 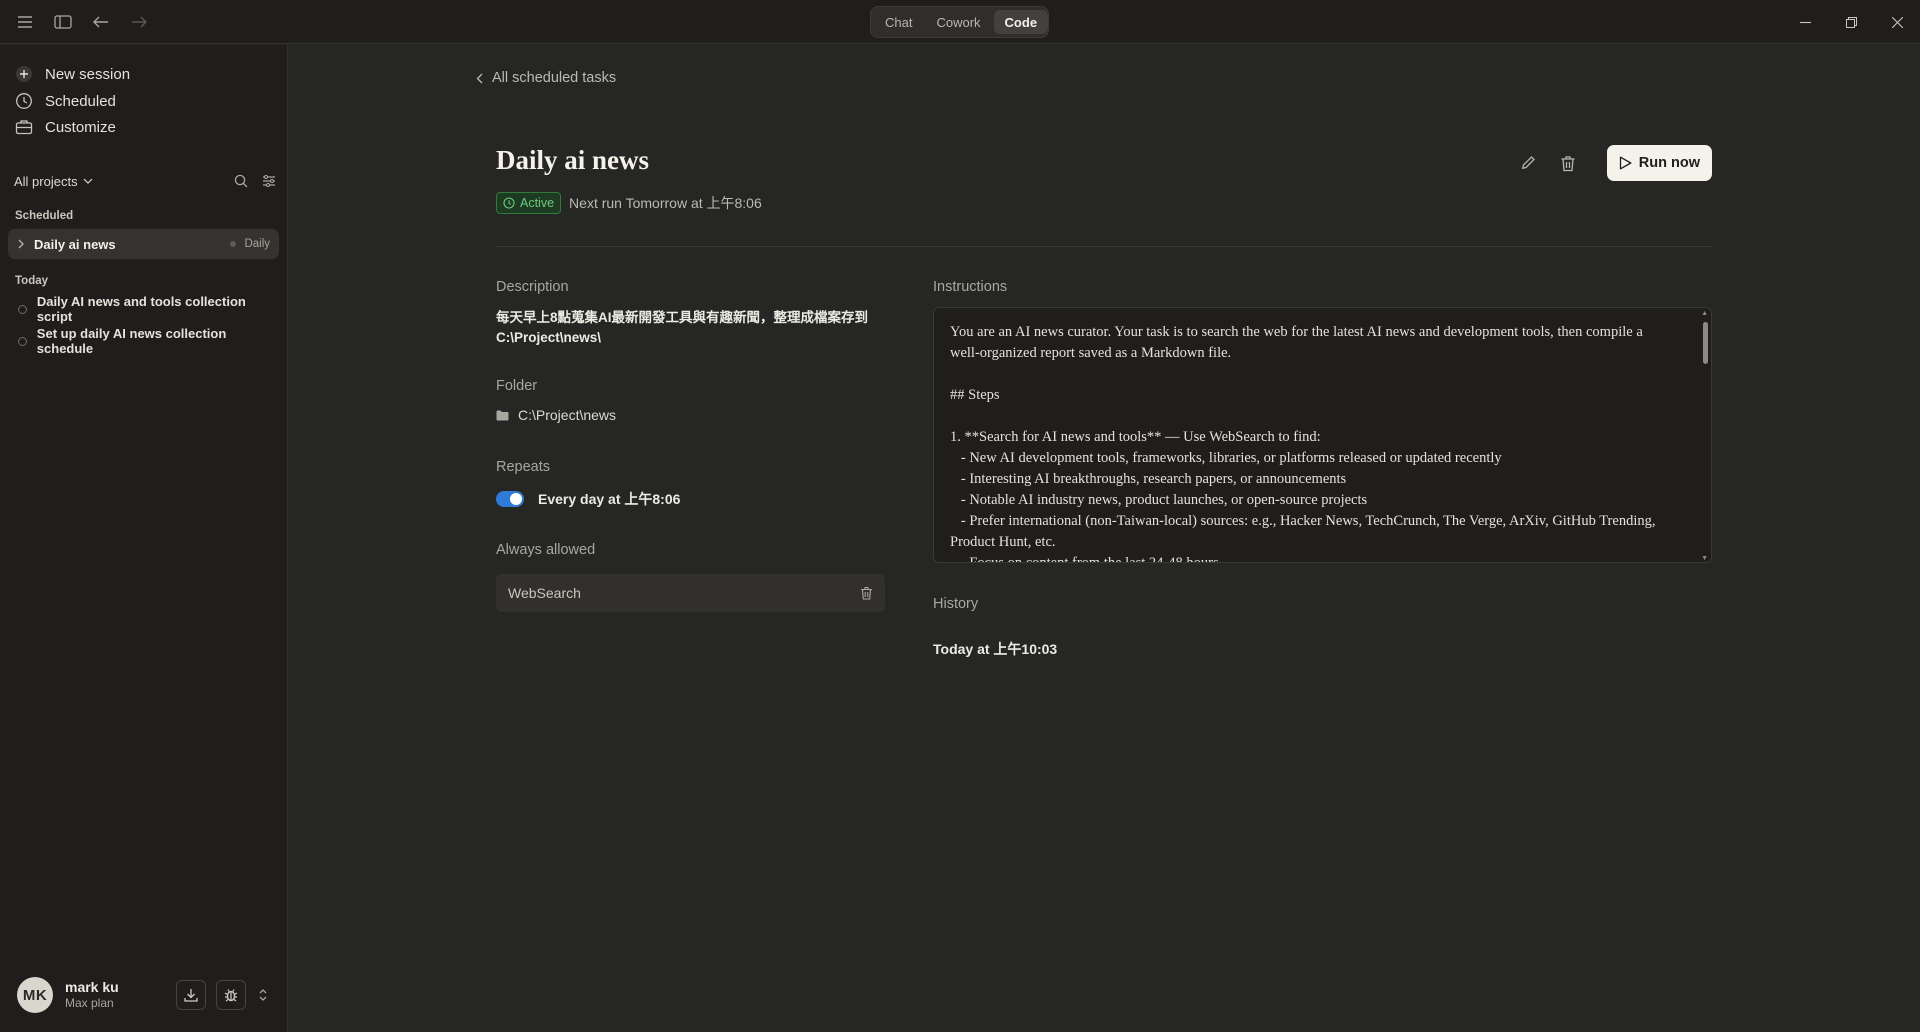 What do you see at coordinates (665, 203) in the screenshot?
I see `next-run-text: Next run Tomorrow at 上午8:06` at bounding box center [665, 203].